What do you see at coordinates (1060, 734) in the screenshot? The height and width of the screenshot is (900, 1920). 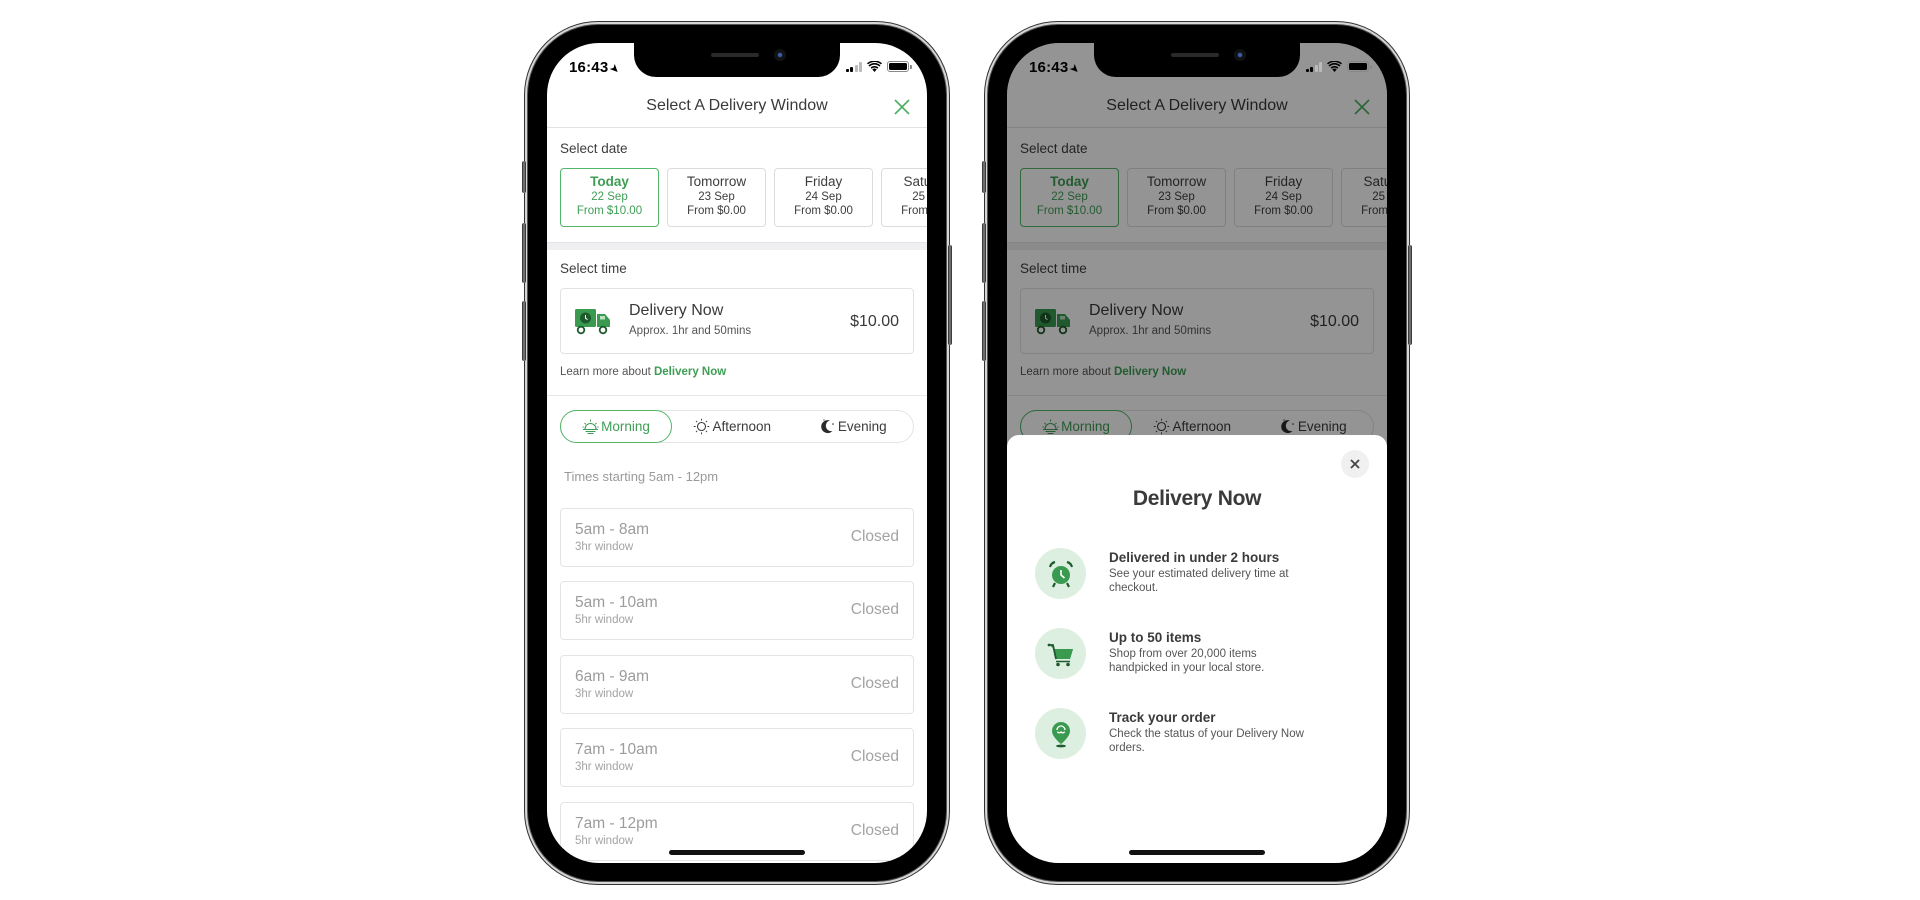 I see `map-pin-icon` at bounding box center [1060, 734].